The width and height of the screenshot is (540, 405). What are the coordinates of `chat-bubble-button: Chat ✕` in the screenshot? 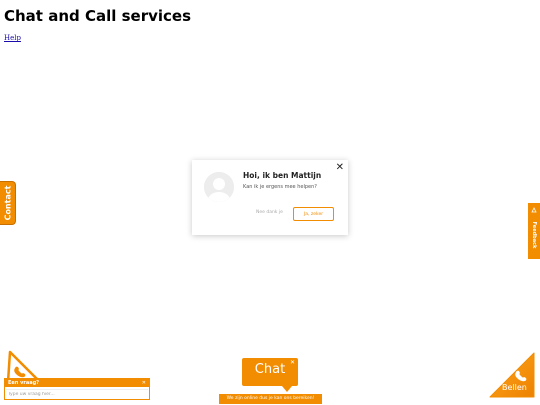 It's located at (270, 375).